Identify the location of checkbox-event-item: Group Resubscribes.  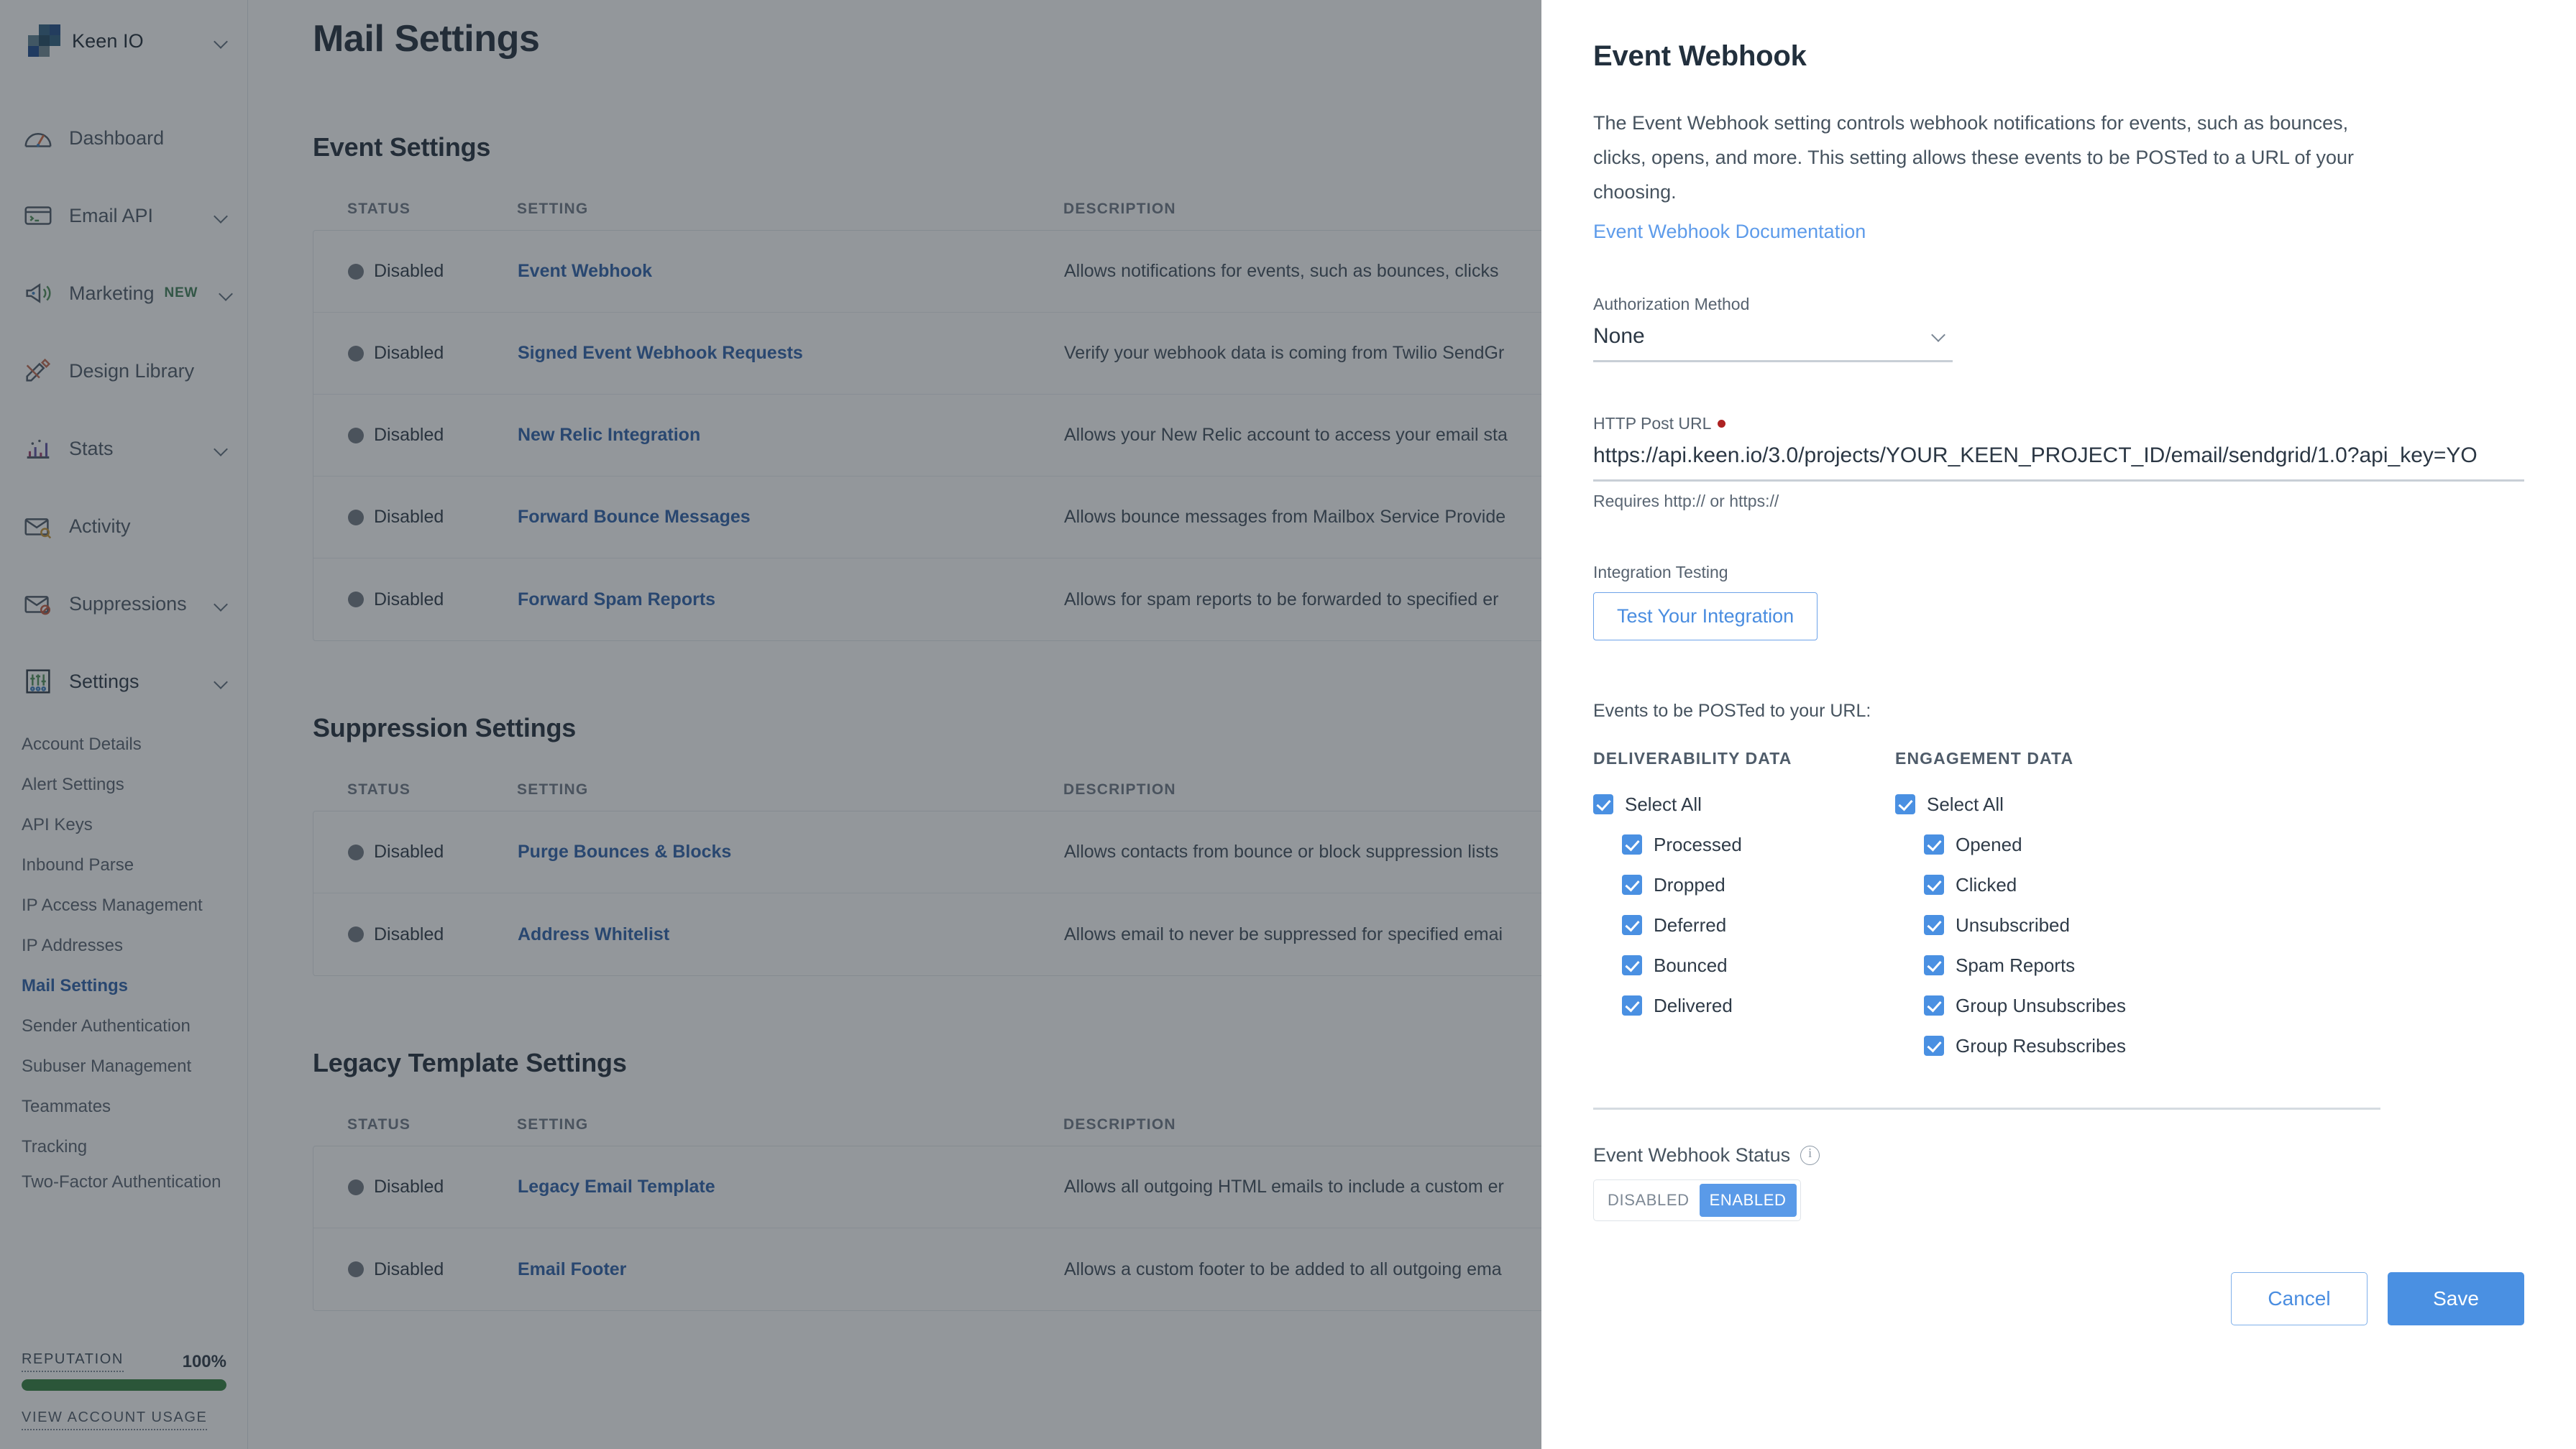
(2046, 1046).